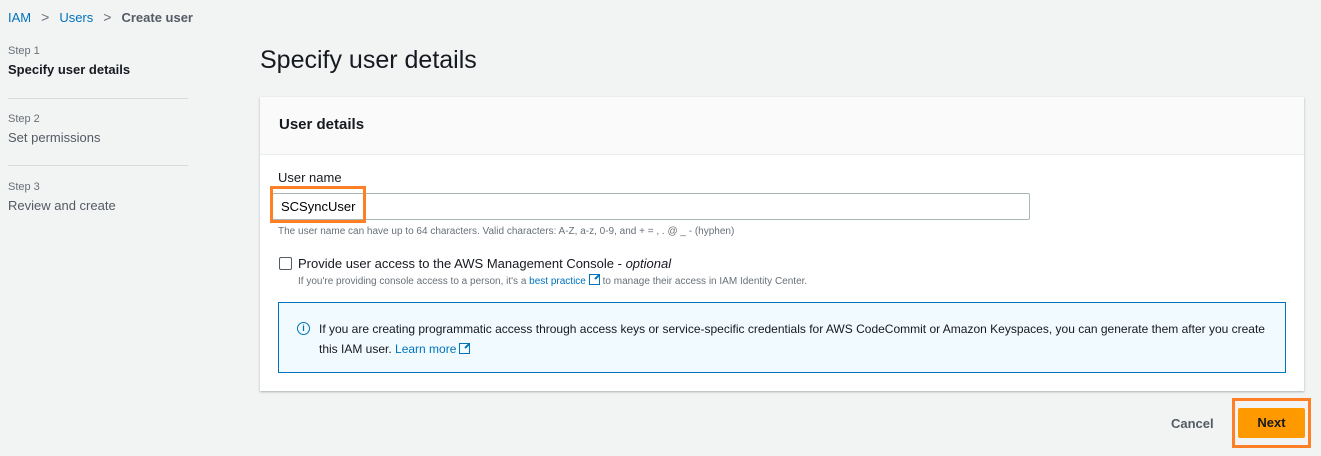 This screenshot has height=456, width=1321. I want to click on breadcrumb-users: Users, so click(76, 17).